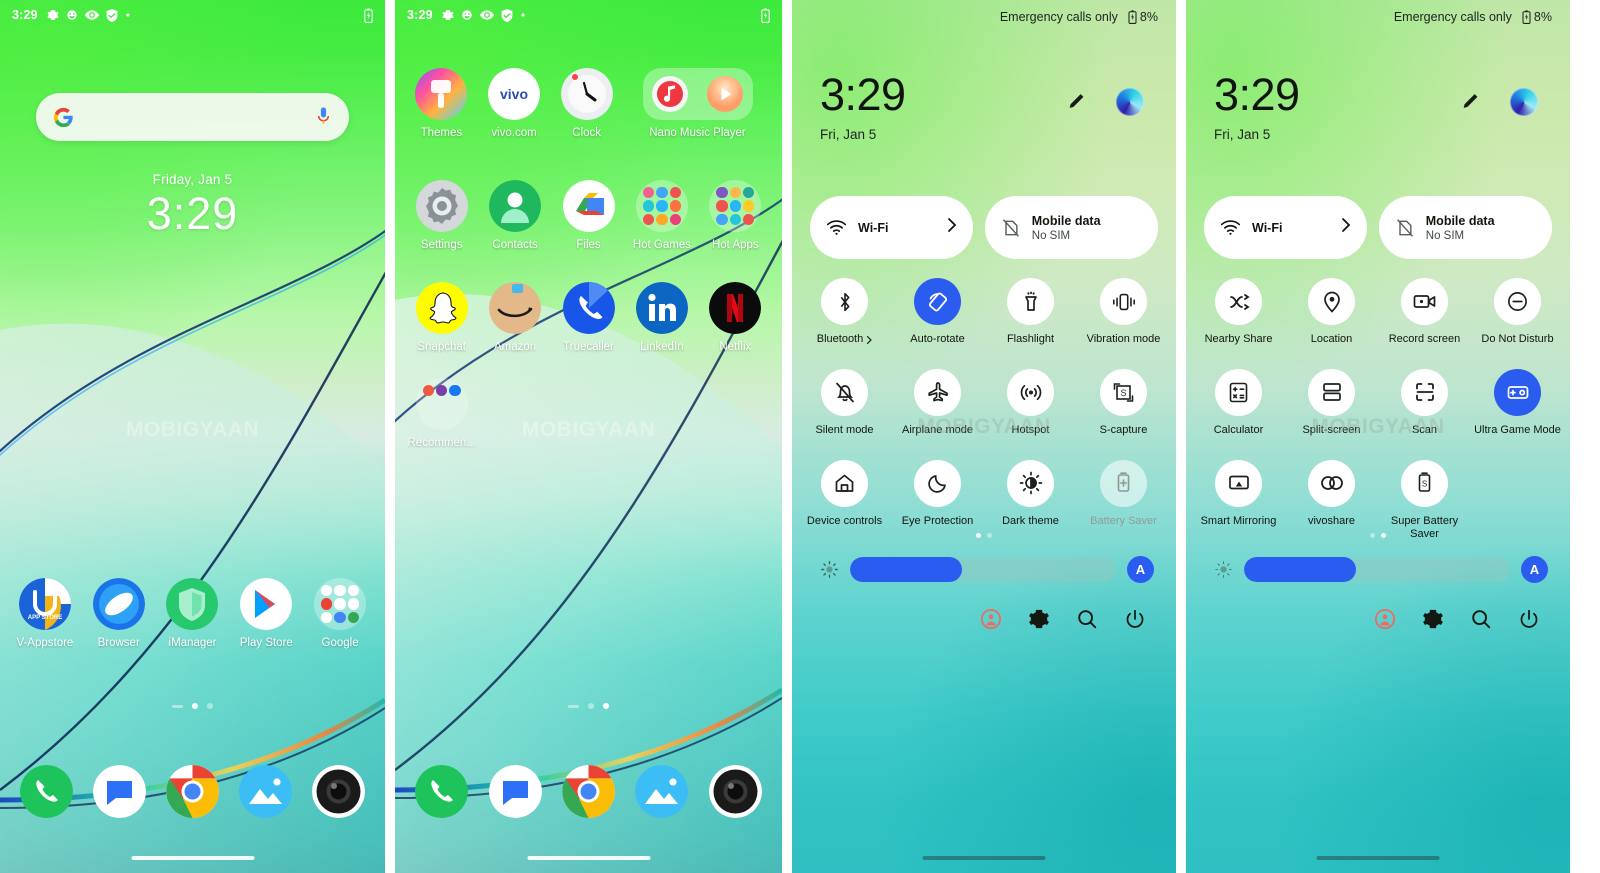 This screenshot has height=873, width=1600. What do you see at coordinates (697, 103) in the screenshot?
I see `widget-nano-music-player: Nano Music Player` at bounding box center [697, 103].